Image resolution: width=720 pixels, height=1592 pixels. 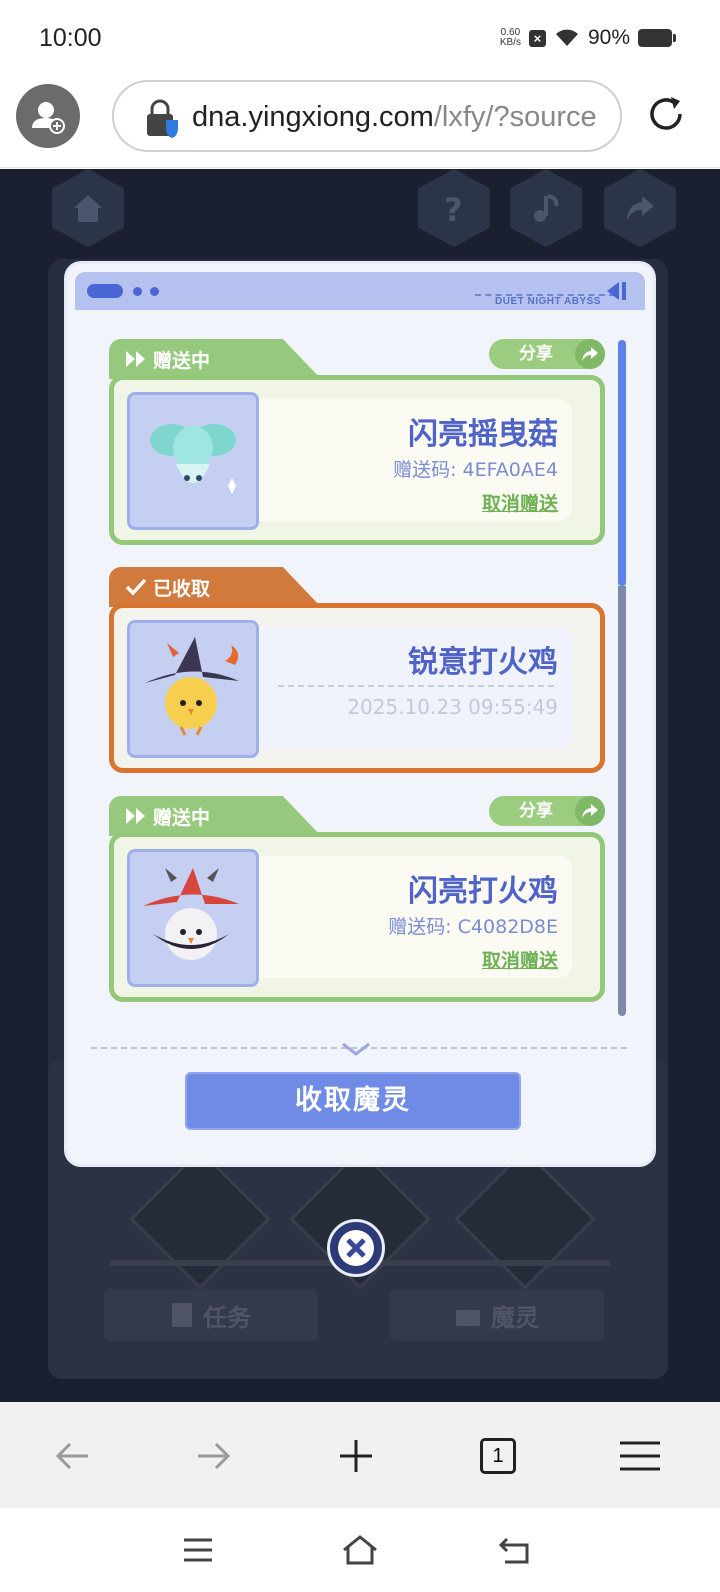 What do you see at coordinates (483, 891) in the screenshot?
I see `item-name: 闪亮打火鸡` at bounding box center [483, 891].